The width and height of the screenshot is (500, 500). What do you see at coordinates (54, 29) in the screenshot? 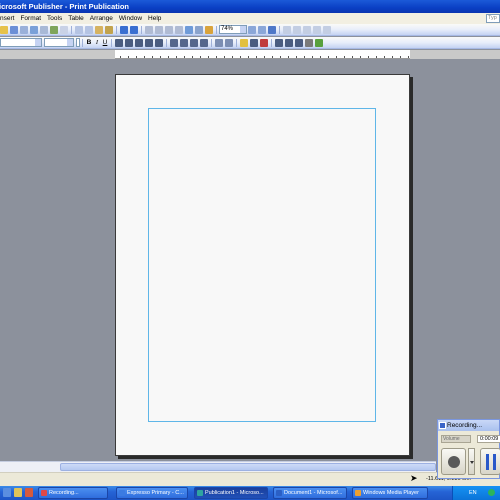
I see `spelling-icon` at bounding box center [54, 29].